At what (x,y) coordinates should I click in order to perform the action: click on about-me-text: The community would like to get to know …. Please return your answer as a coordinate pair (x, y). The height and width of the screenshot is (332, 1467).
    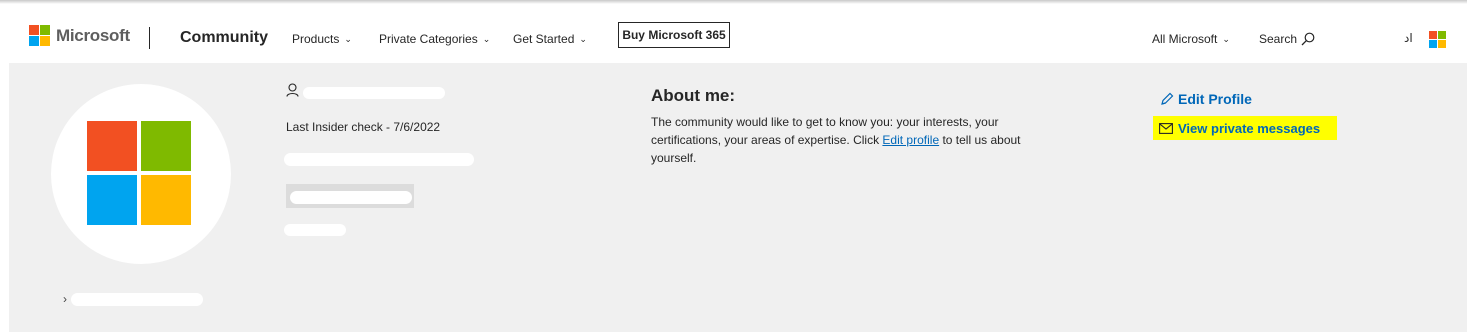
    Looking at the image, I should click on (851, 140).